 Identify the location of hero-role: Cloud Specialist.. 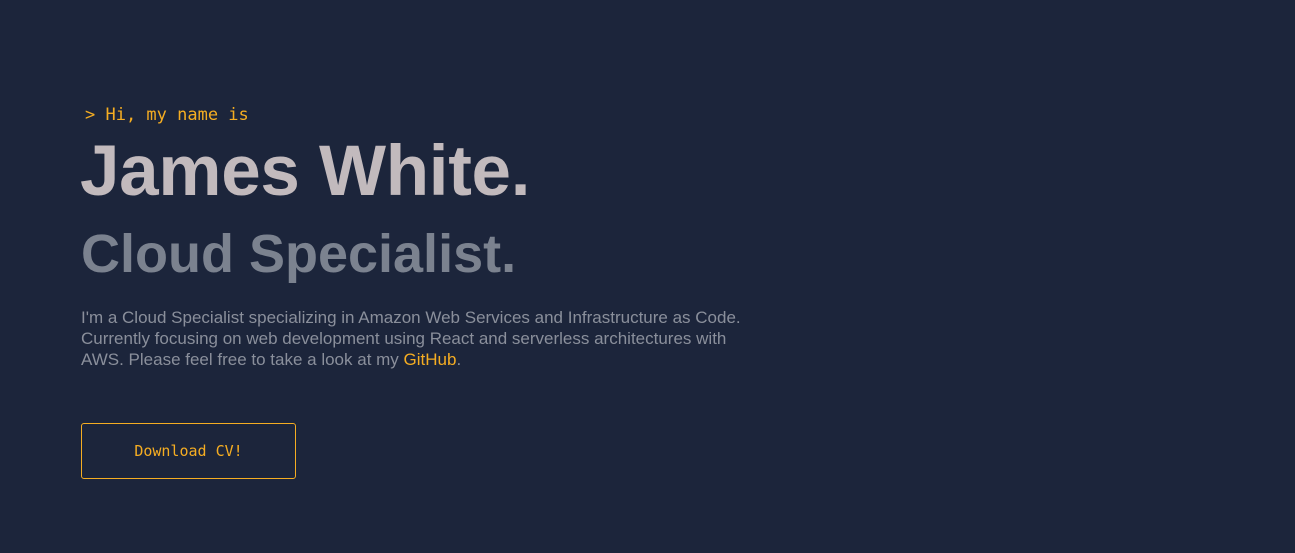
(299, 254).